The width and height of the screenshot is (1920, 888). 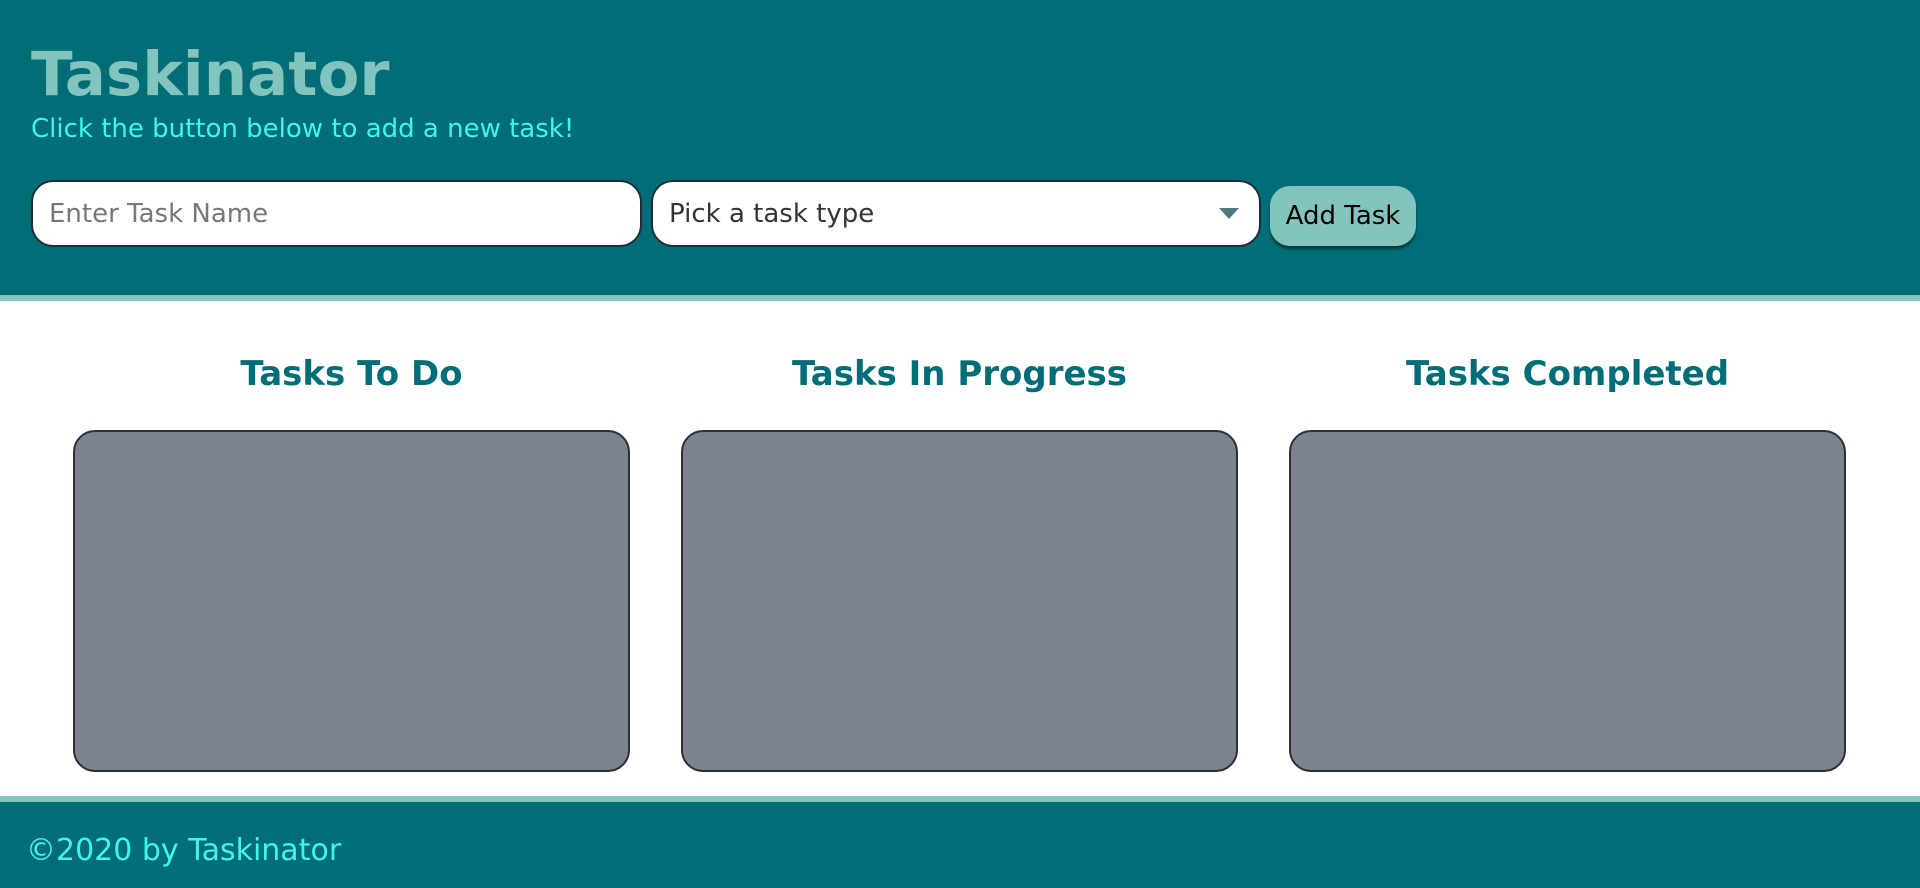 What do you see at coordinates (1343, 216) in the screenshot?
I see `add-task-button: Add Task` at bounding box center [1343, 216].